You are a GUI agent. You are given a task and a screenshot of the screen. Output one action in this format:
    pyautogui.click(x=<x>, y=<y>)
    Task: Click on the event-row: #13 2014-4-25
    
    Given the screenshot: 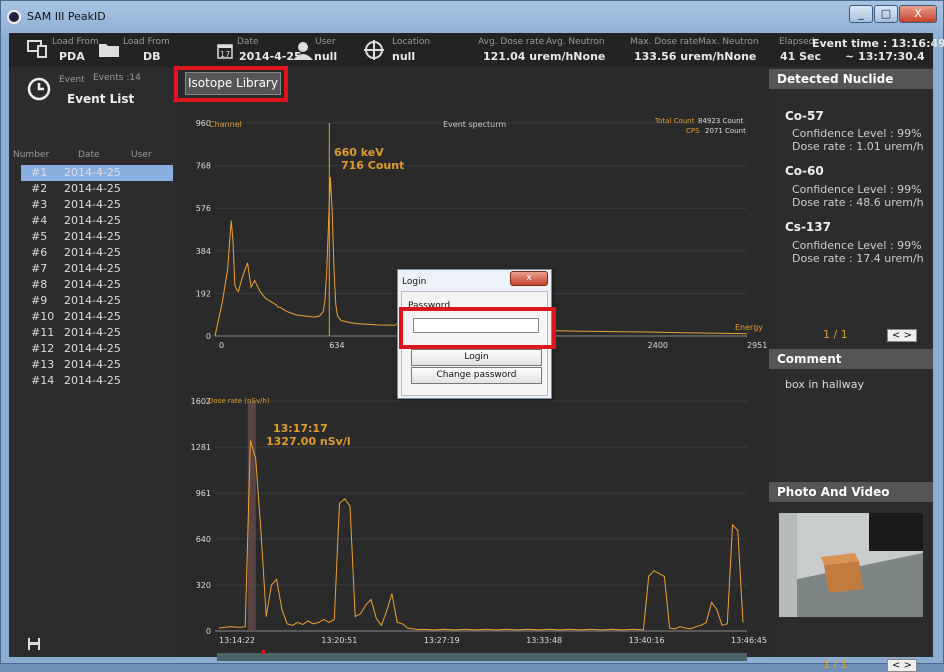 What is the action you would take?
    pyautogui.click(x=97, y=365)
    